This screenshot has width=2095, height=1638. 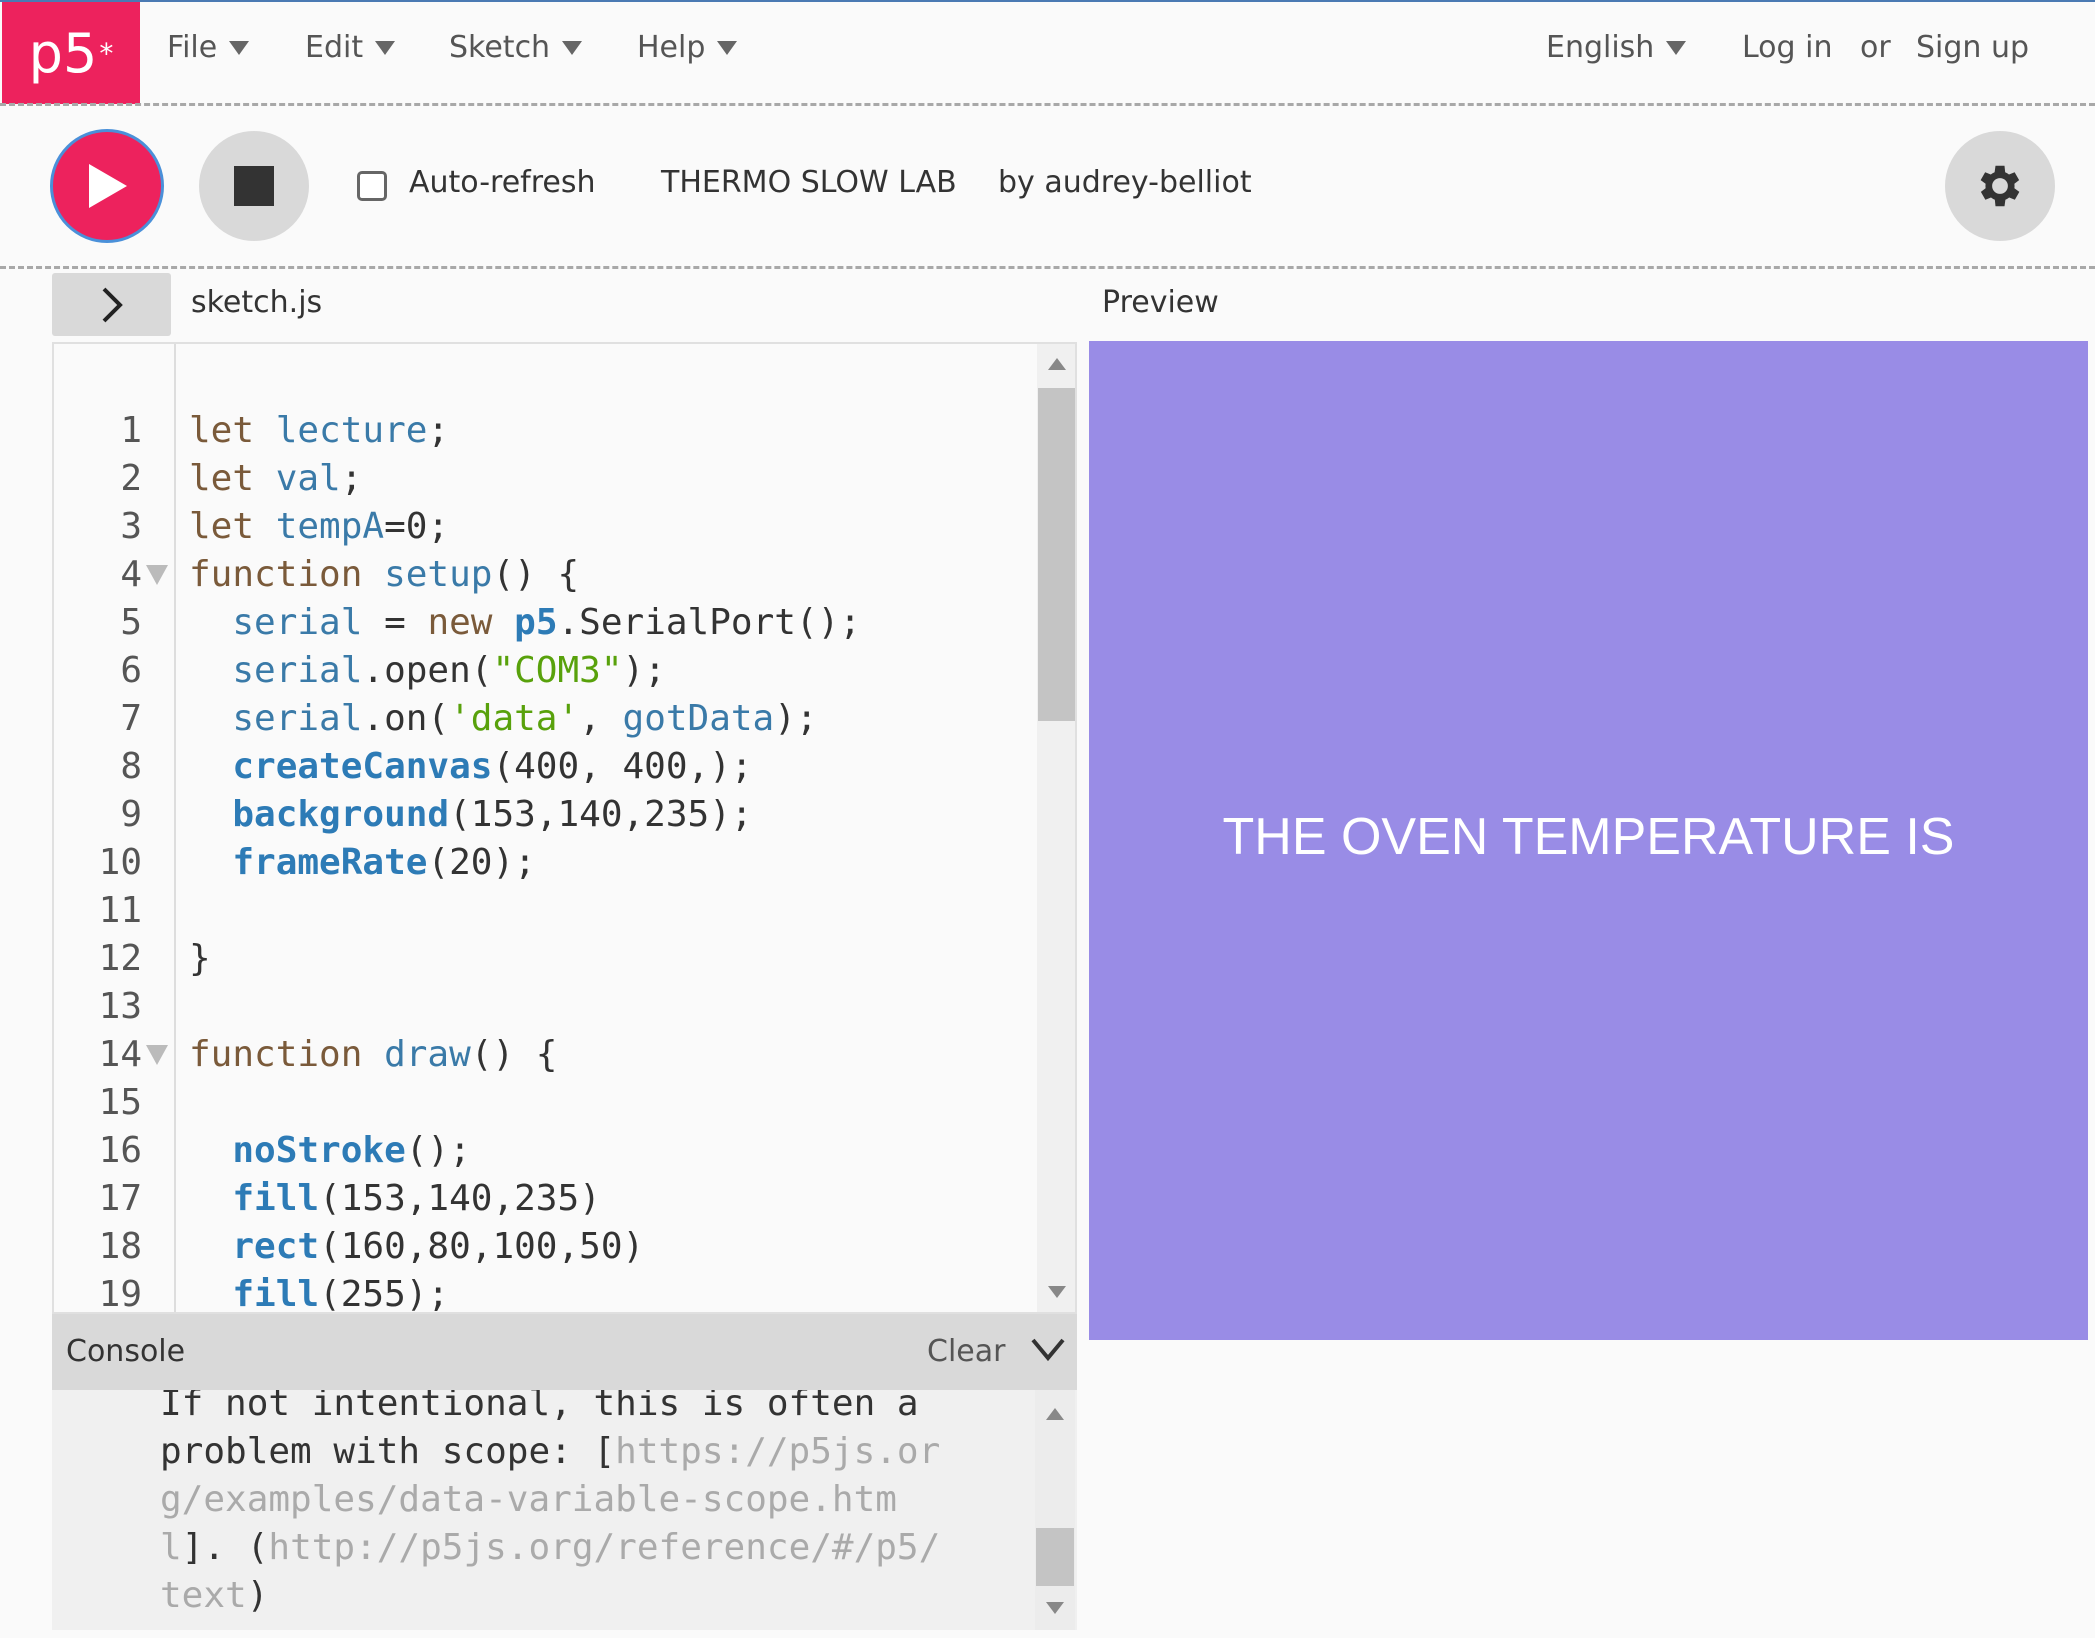 What do you see at coordinates (528, 1499) in the screenshot?
I see `console-link: g/examples/data-variable-scope.htm` at bounding box center [528, 1499].